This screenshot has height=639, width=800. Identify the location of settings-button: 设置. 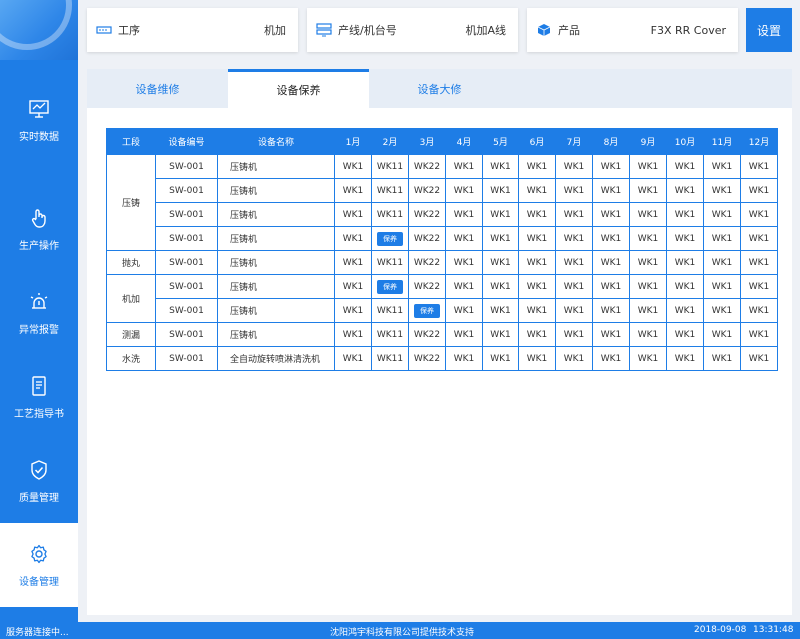
(769, 30).